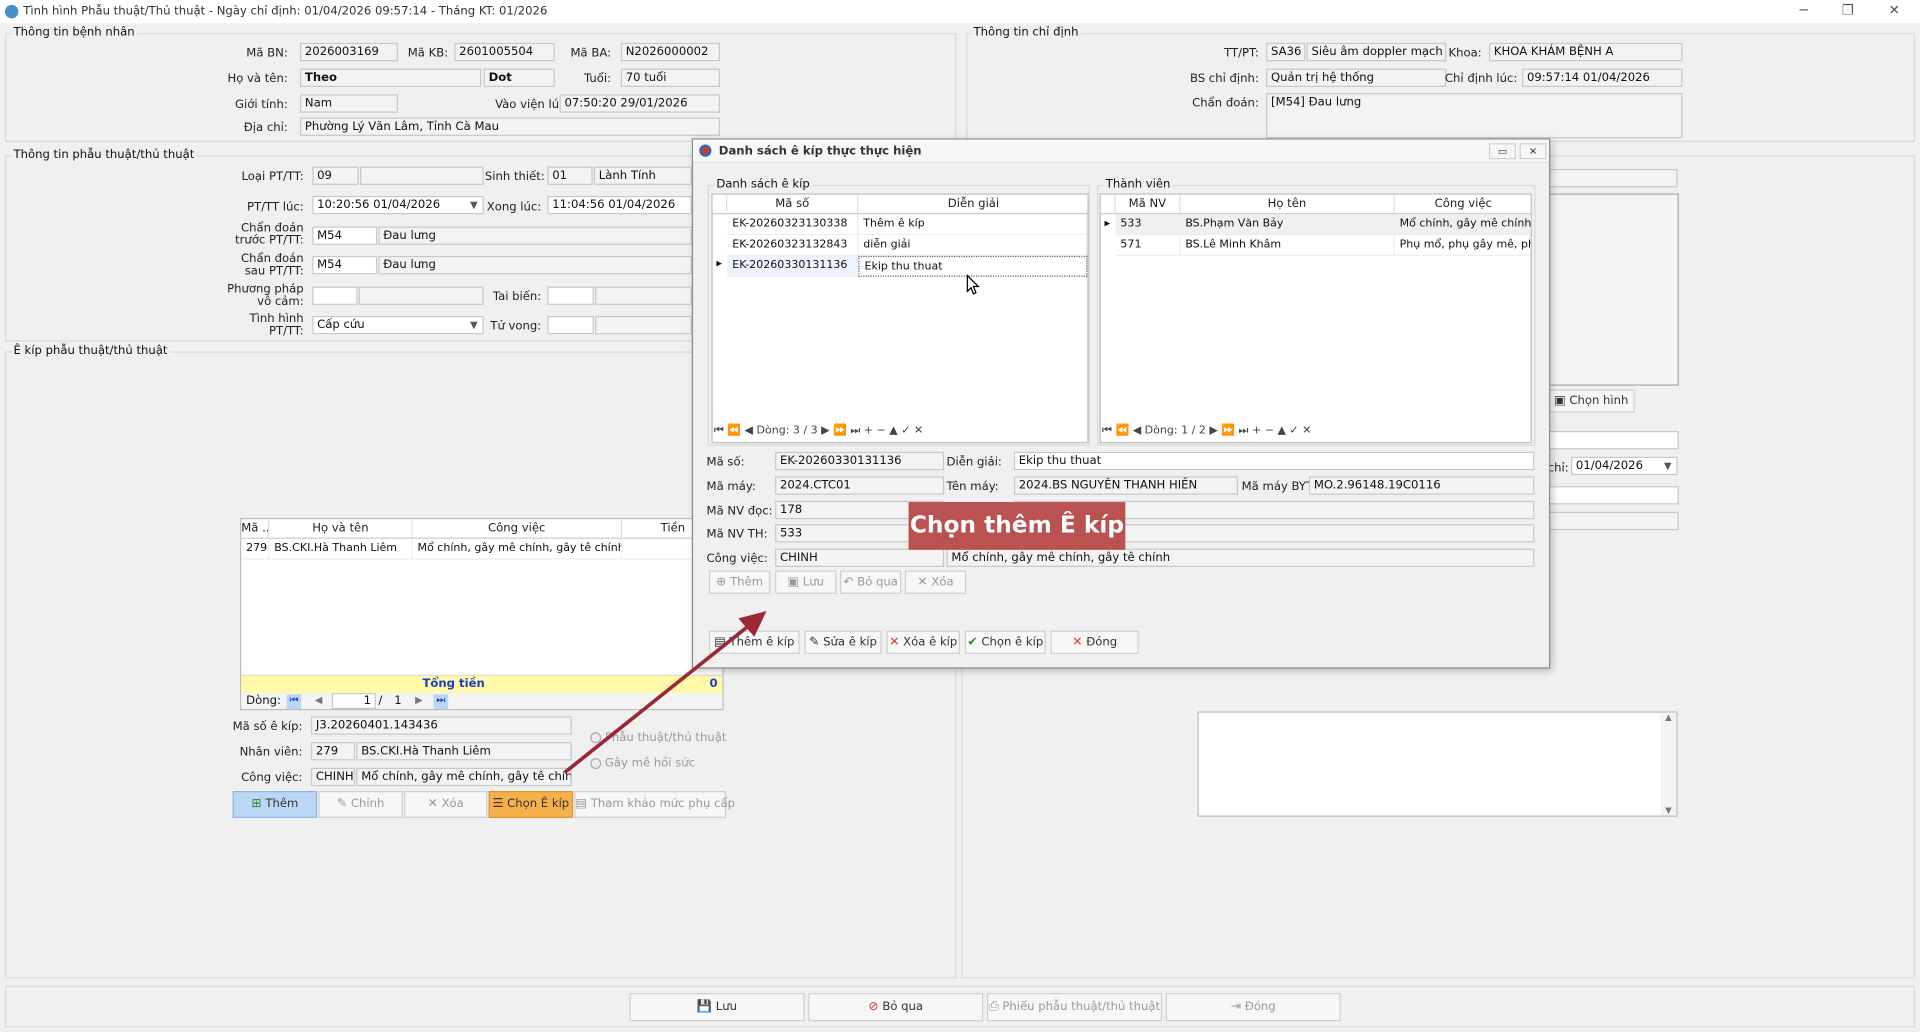 The height and width of the screenshot is (1032, 1920). Describe the element at coordinates (1017, 526) in the screenshot. I see `annotation-callout: Chọn thêm Ê kíp` at that location.